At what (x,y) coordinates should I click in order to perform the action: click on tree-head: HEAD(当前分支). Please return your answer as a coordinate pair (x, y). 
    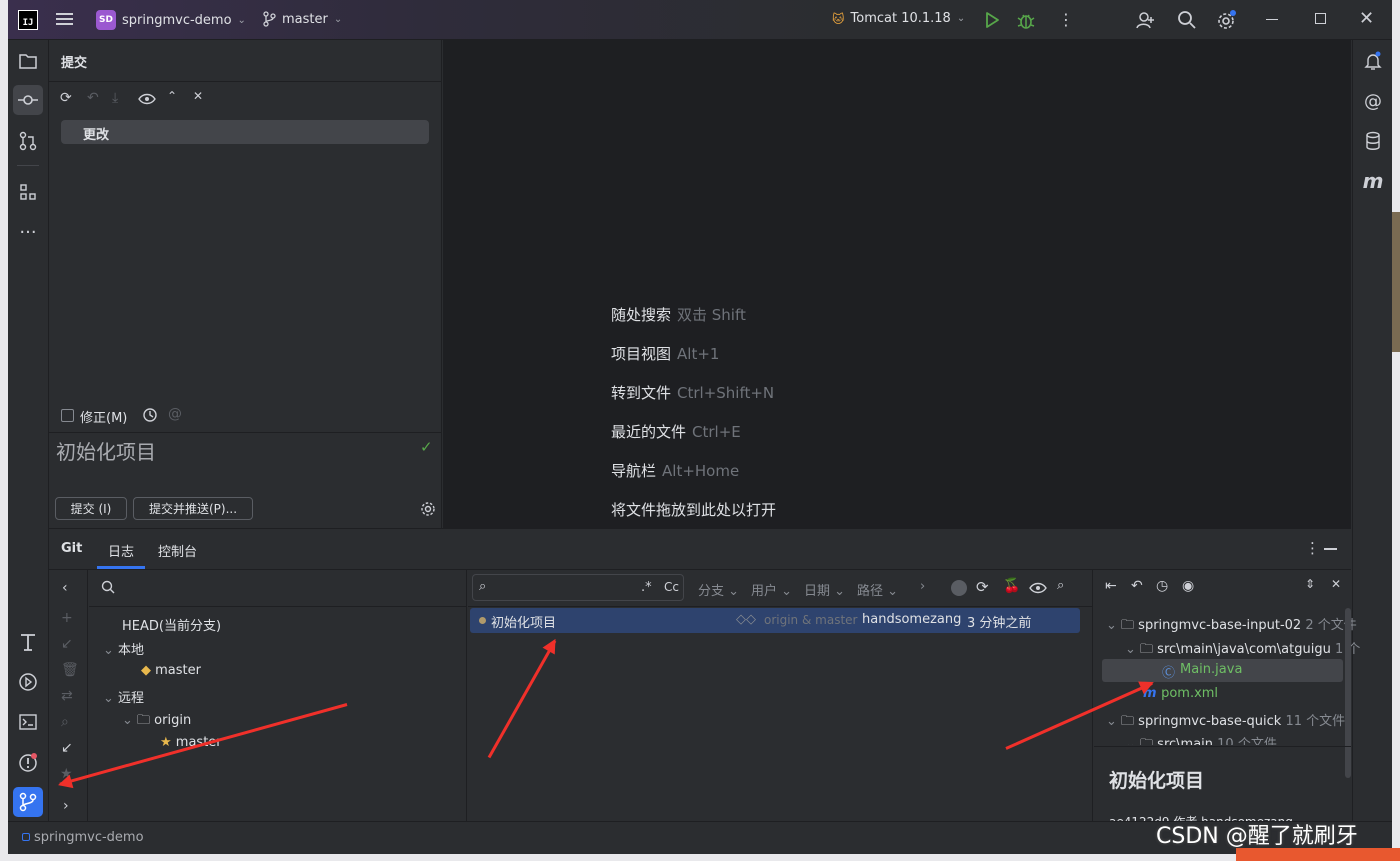
    Looking at the image, I should click on (171, 624).